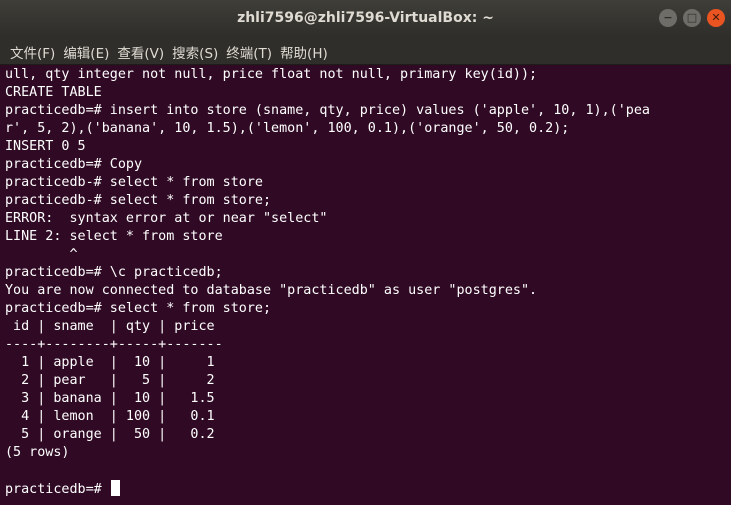 The height and width of the screenshot is (505, 731). I want to click on terminal-line: 2 | pear | 5 | 2, so click(110, 380).